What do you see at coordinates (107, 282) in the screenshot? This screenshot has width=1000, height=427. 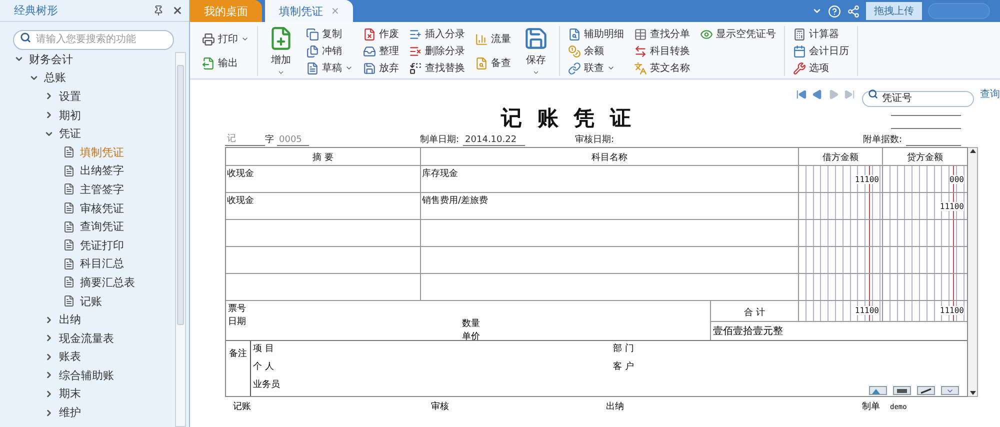 I see `tree-item: 摘要汇总表` at bounding box center [107, 282].